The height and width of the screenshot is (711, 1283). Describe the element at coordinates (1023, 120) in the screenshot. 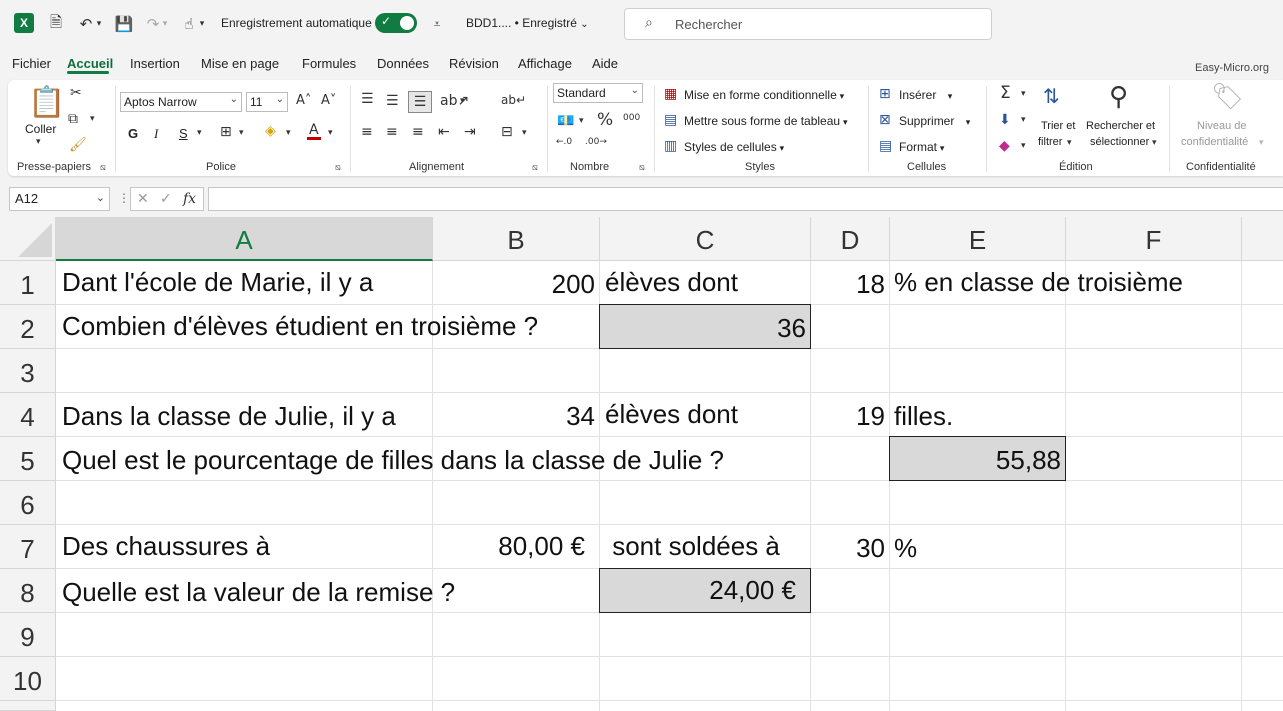

I see `fill-dropdown-icon: ▾` at that location.